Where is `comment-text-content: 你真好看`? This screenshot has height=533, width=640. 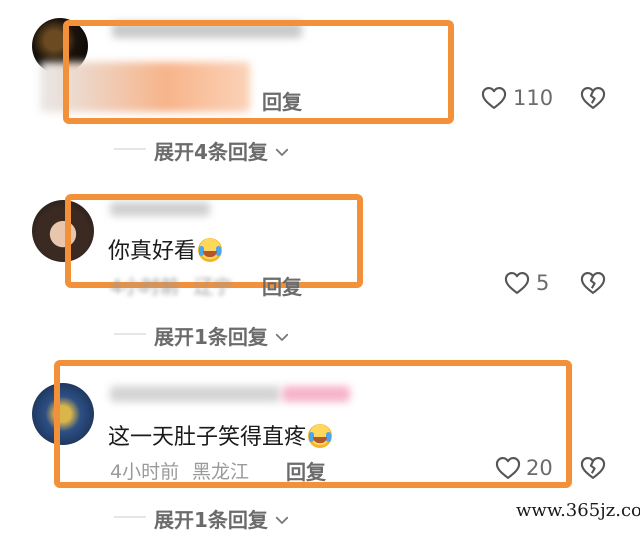
comment-text-content: 你真好看 is located at coordinates (152, 251).